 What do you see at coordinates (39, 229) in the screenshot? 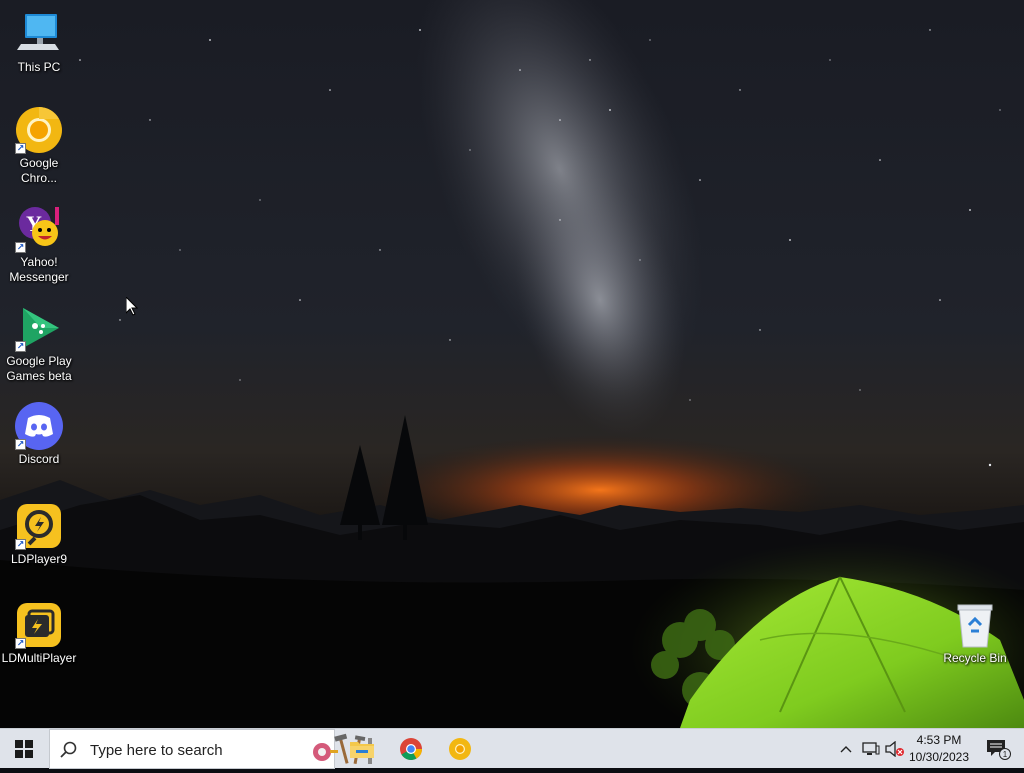
I see `yahoo-messenger-icon: Y ↗` at bounding box center [39, 229].